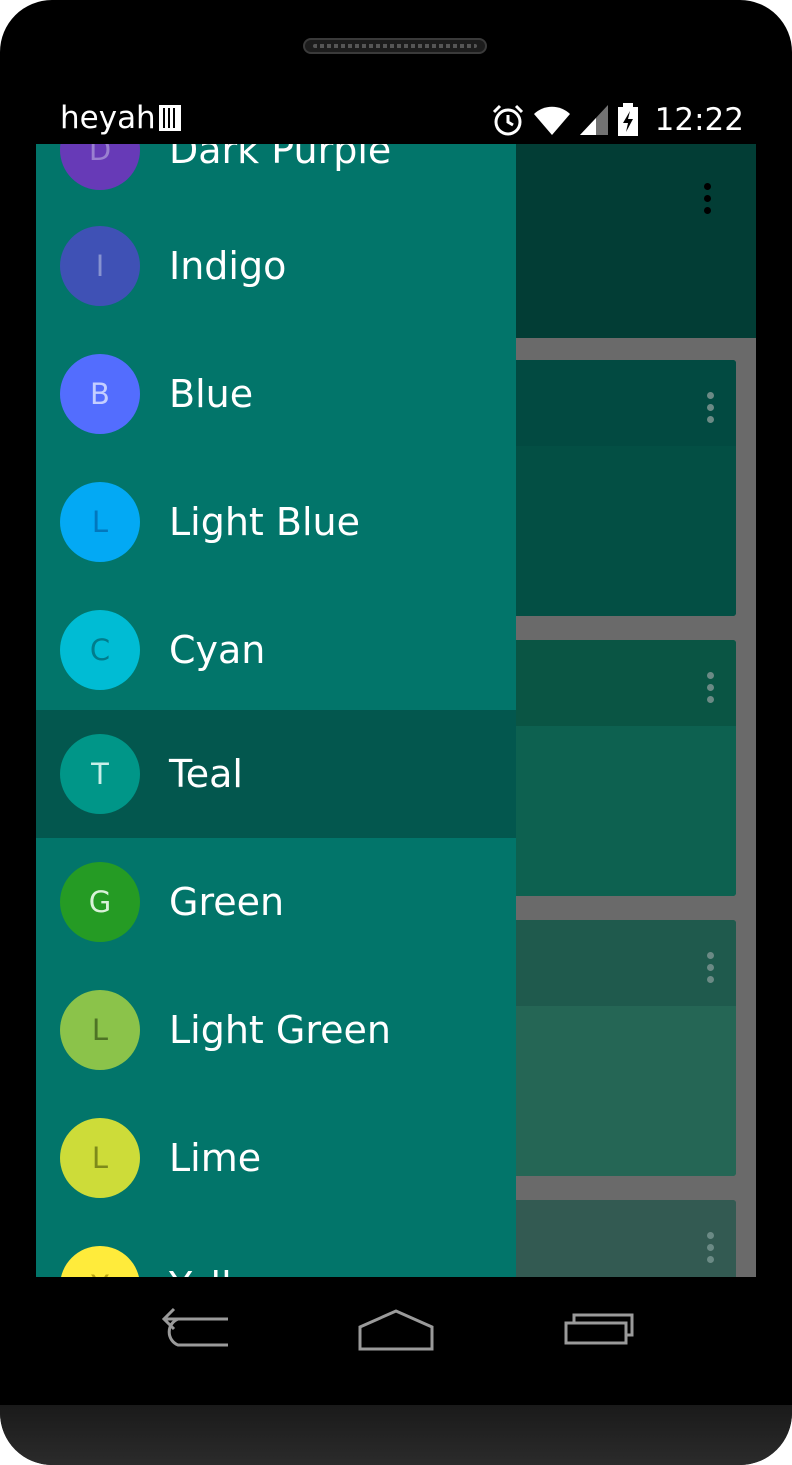 This screenshot has height=1465, width=792. What do you see at coordinates (276, 1158) in the screenshot?
I see `drawer-item-lime: L Lime` at bounding box center [276, 1158].